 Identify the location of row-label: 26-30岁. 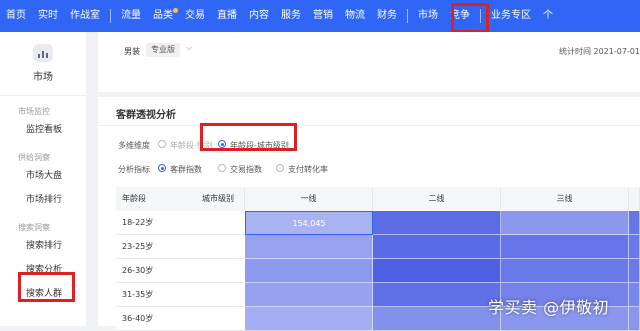
(180, 271).